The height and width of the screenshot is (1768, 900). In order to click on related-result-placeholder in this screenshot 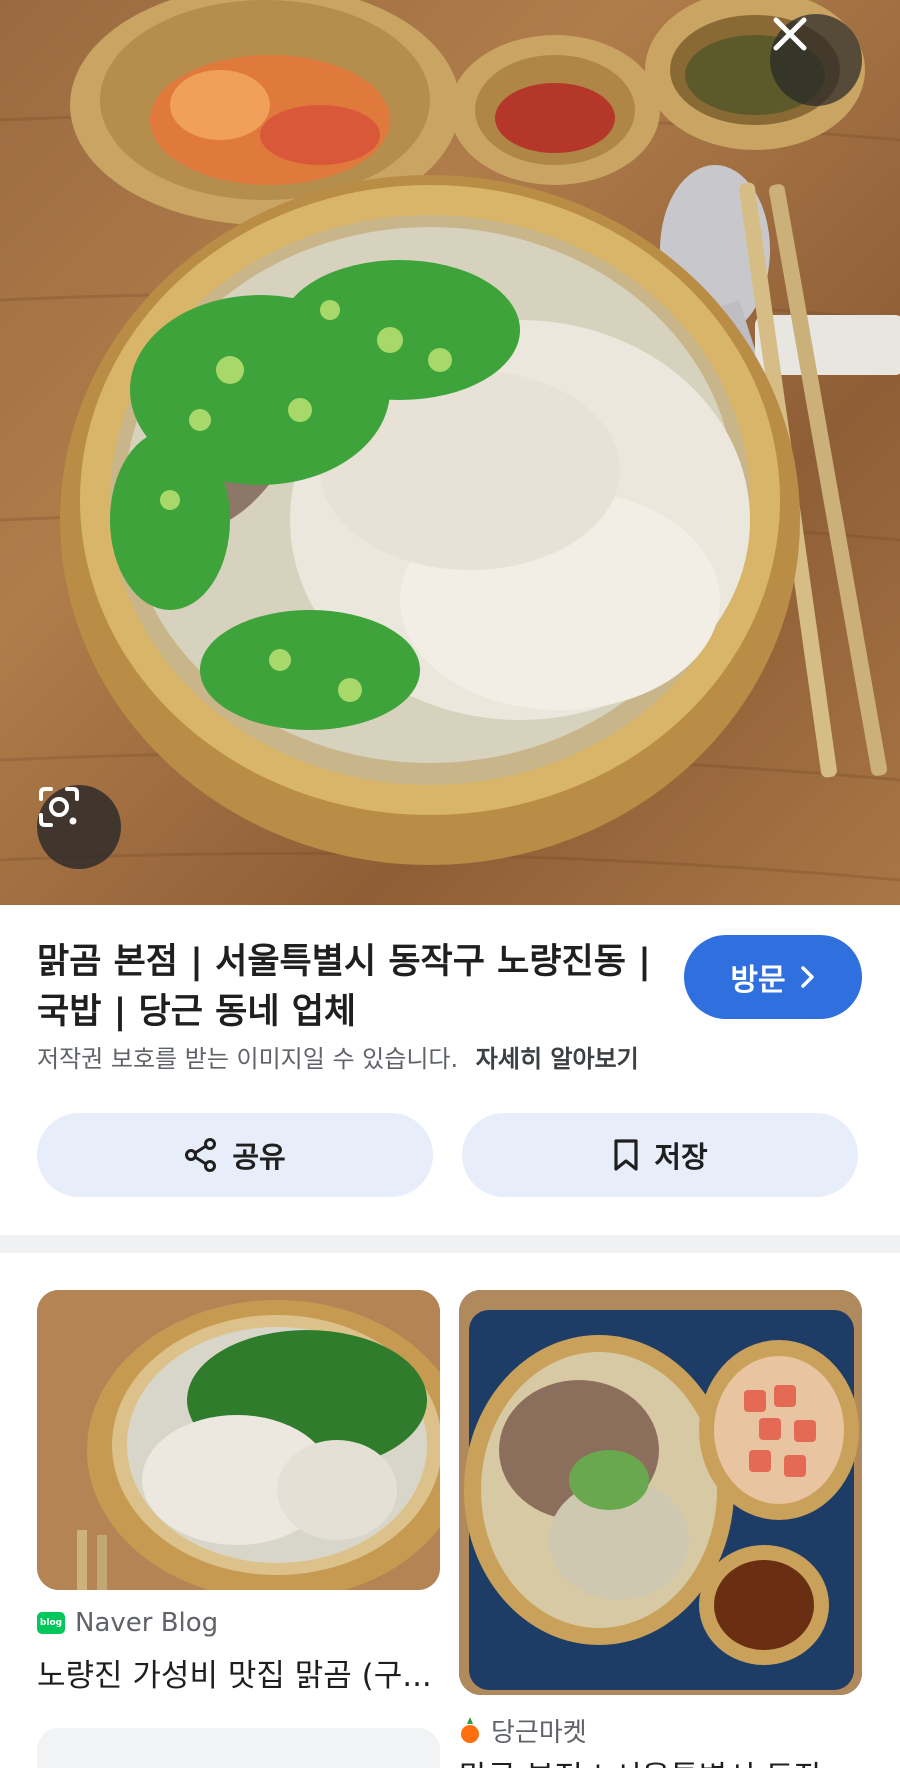, I will do `click(238, 1748)`.